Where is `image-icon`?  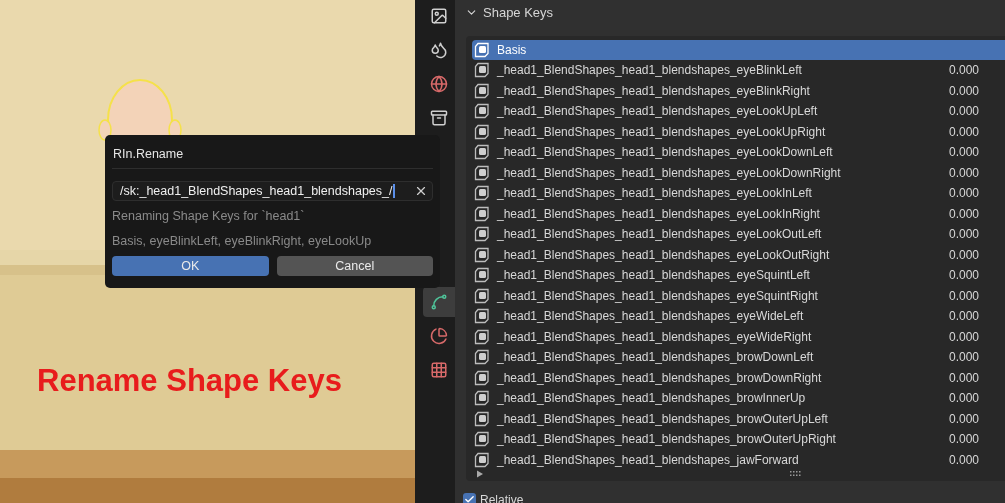 image-icon is located at coordinates (439, 16).